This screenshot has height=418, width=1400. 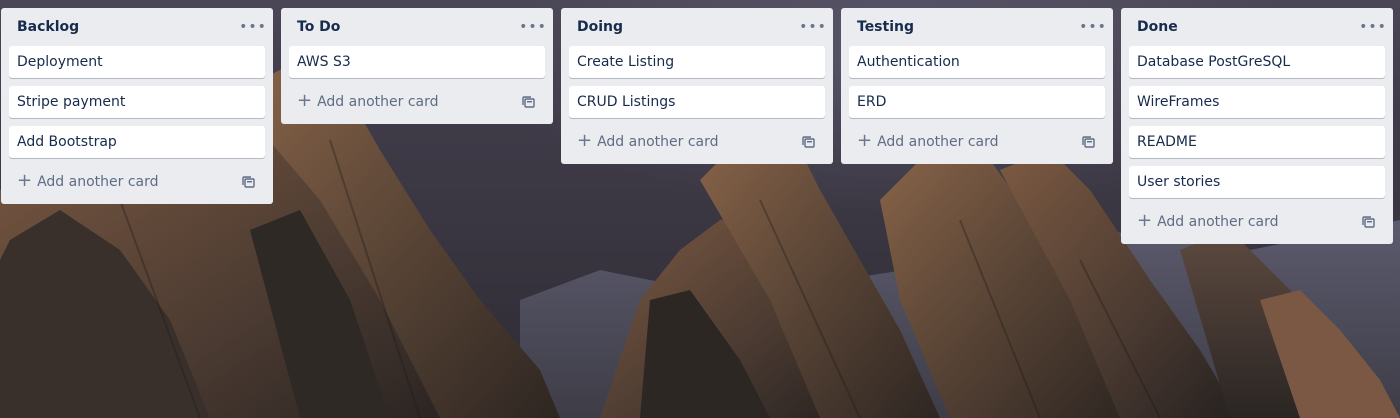 I want to click on card: README, so click(x=1257, y=142).